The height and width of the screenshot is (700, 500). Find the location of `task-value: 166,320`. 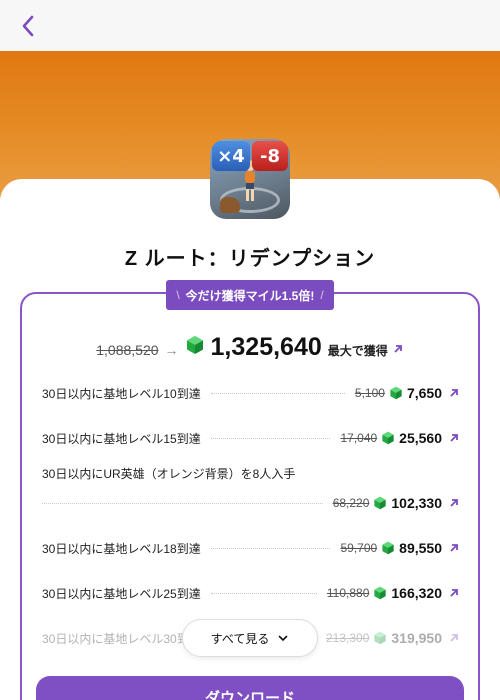

task-value: 166,320 is located at coordinates (416, 593).